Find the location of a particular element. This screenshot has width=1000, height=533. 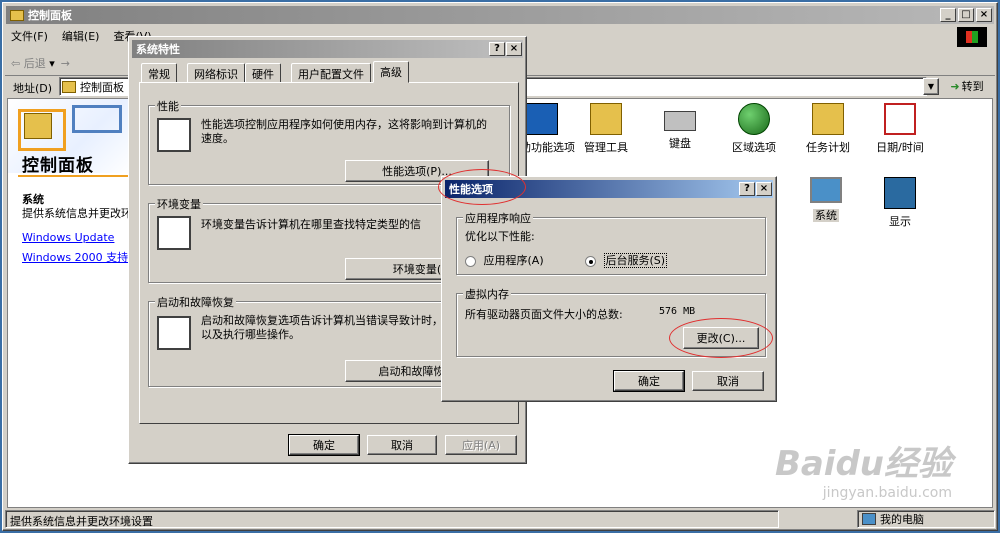

sys-props-cancel-button: 取消 is located at coordinates (402, 445).